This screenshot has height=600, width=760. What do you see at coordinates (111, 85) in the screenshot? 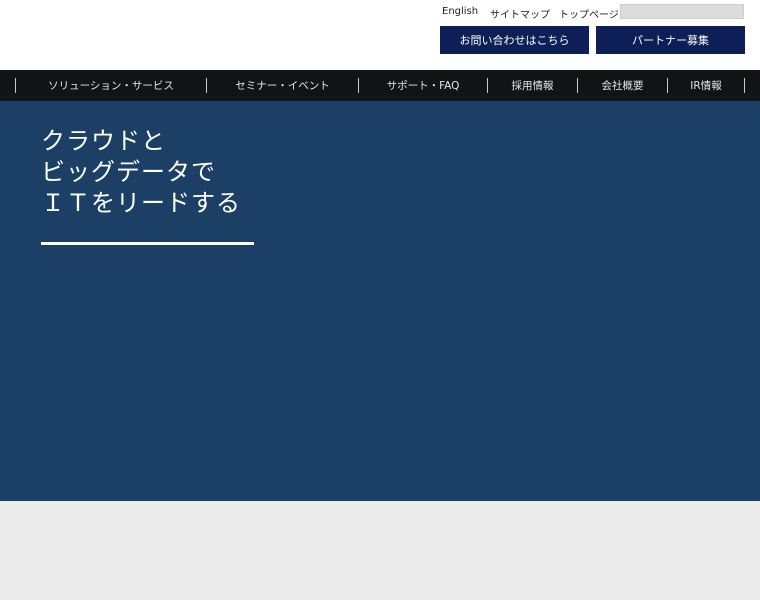
I see `nav-item-solutions: ソリューション・サービス` at bounding box center [111, 85].